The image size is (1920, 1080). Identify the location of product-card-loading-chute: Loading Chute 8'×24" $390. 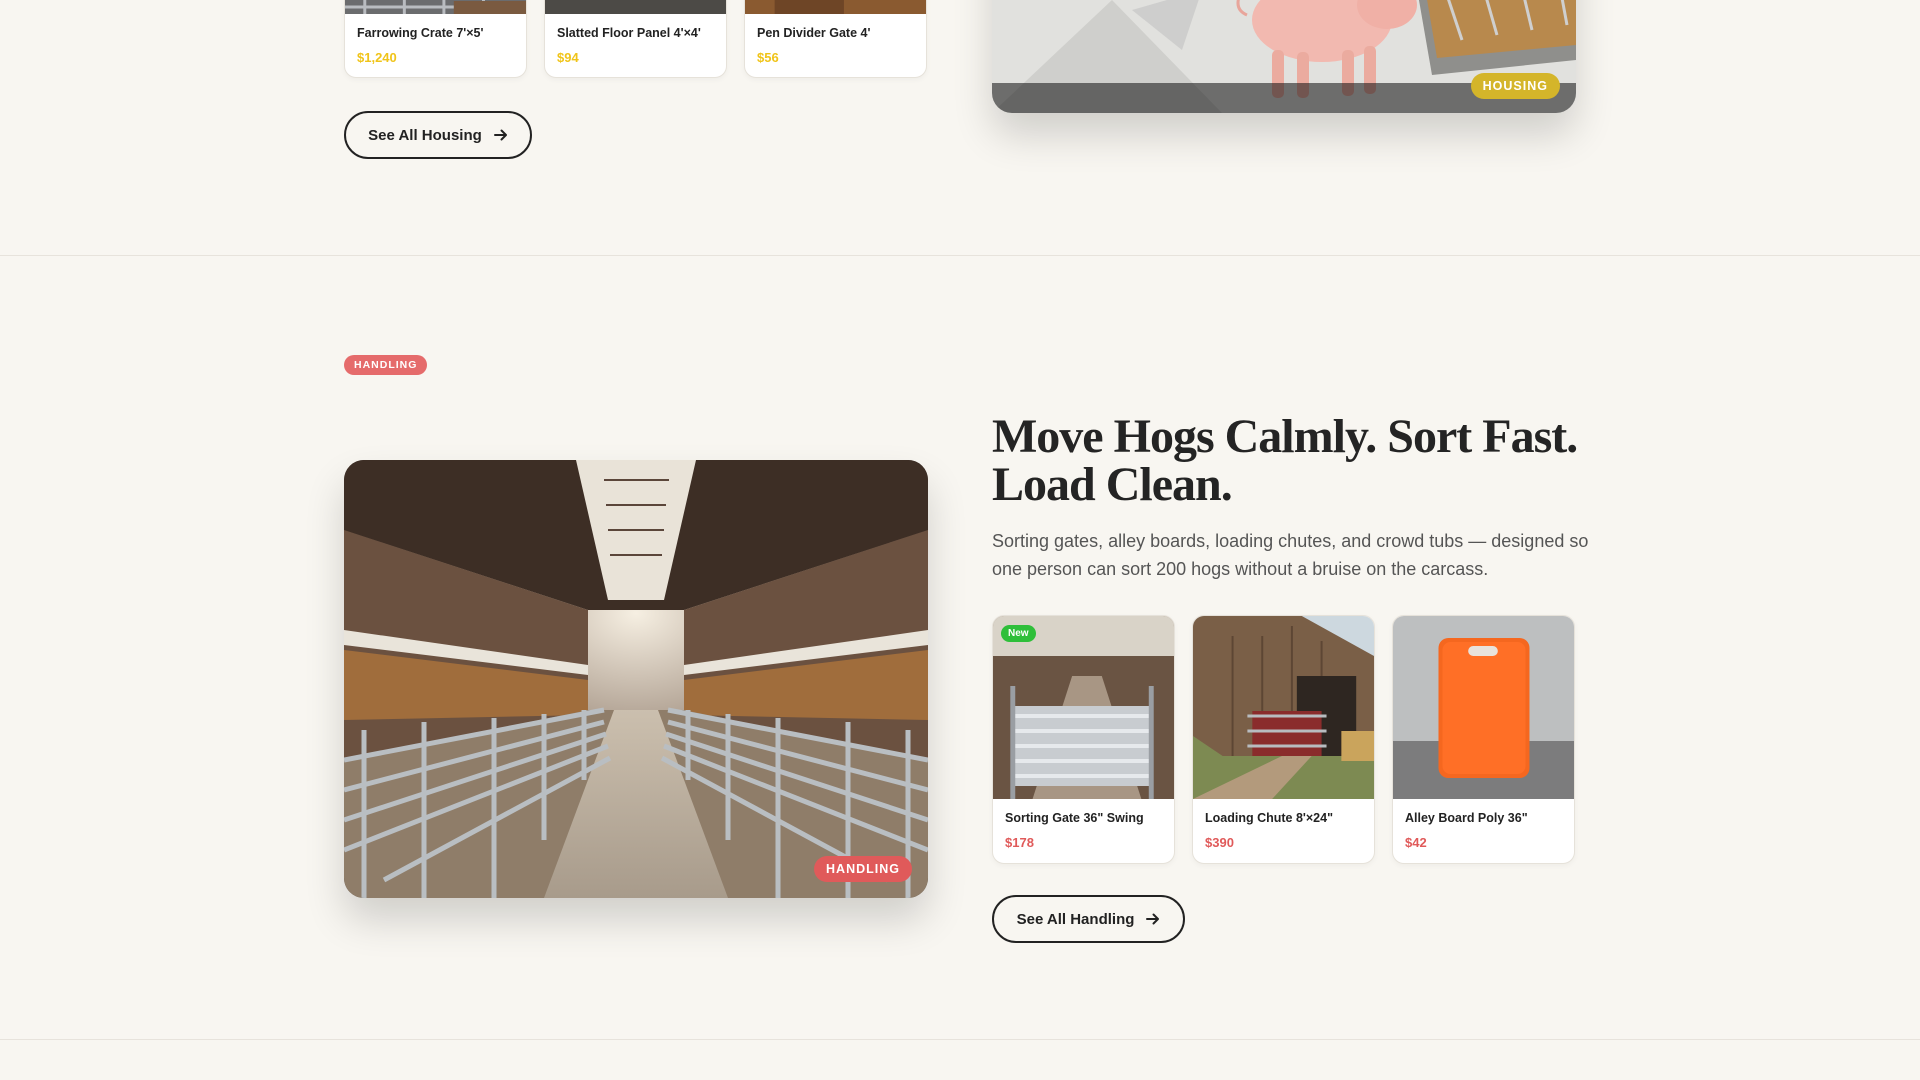
(1283, 739).